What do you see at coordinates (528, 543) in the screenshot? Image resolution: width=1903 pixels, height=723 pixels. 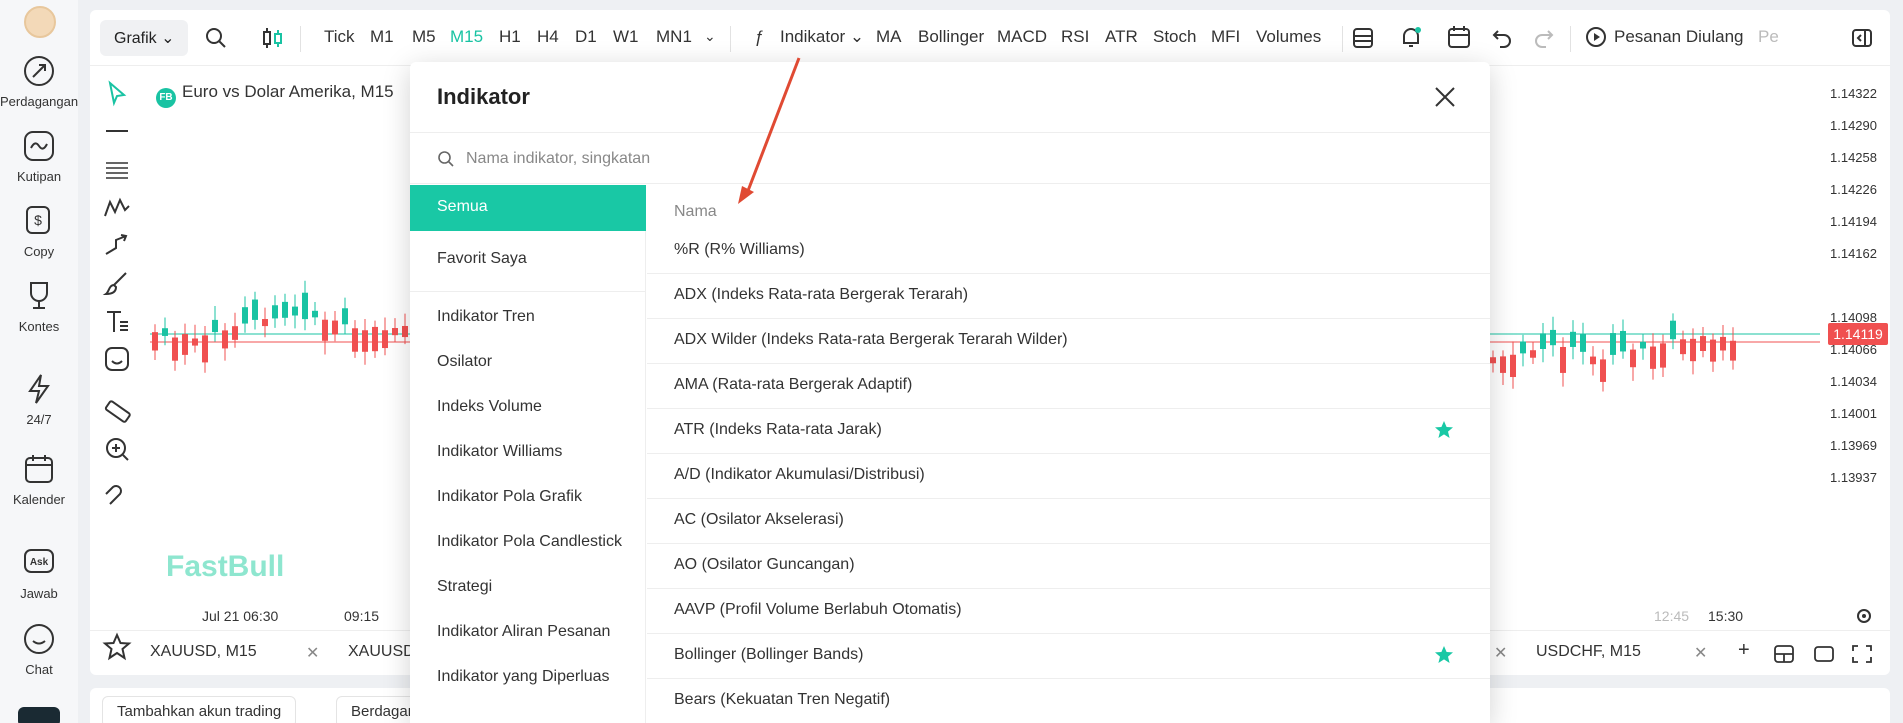 I see `category-item: Indikator Pola Candlestick` at bounding box center [528, 543].